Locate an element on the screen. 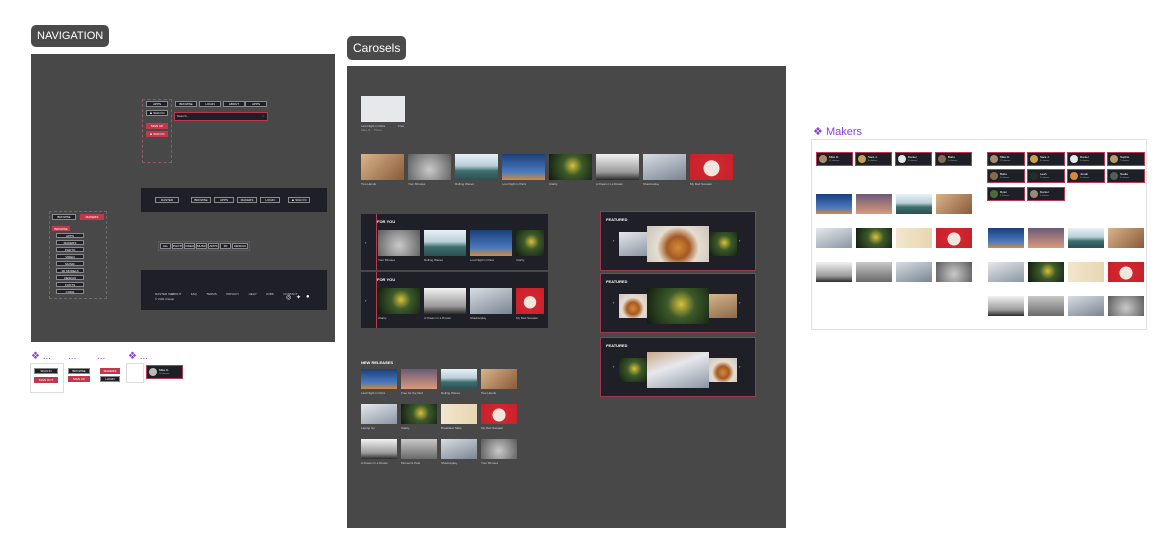 The width and height of the screenshot is (1174, 558). sidebar-item-makers: MAKERS is located at coordinates (70, 242).